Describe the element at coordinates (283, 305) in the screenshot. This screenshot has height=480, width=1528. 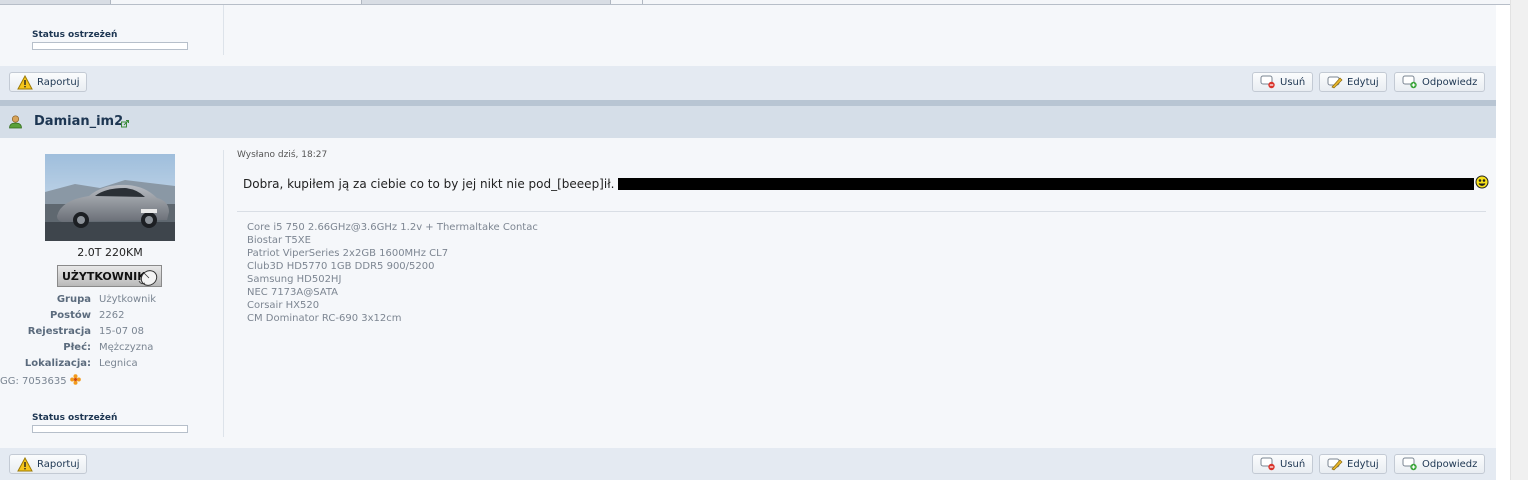
I see `signature-line: Corsair HX520` at that location.